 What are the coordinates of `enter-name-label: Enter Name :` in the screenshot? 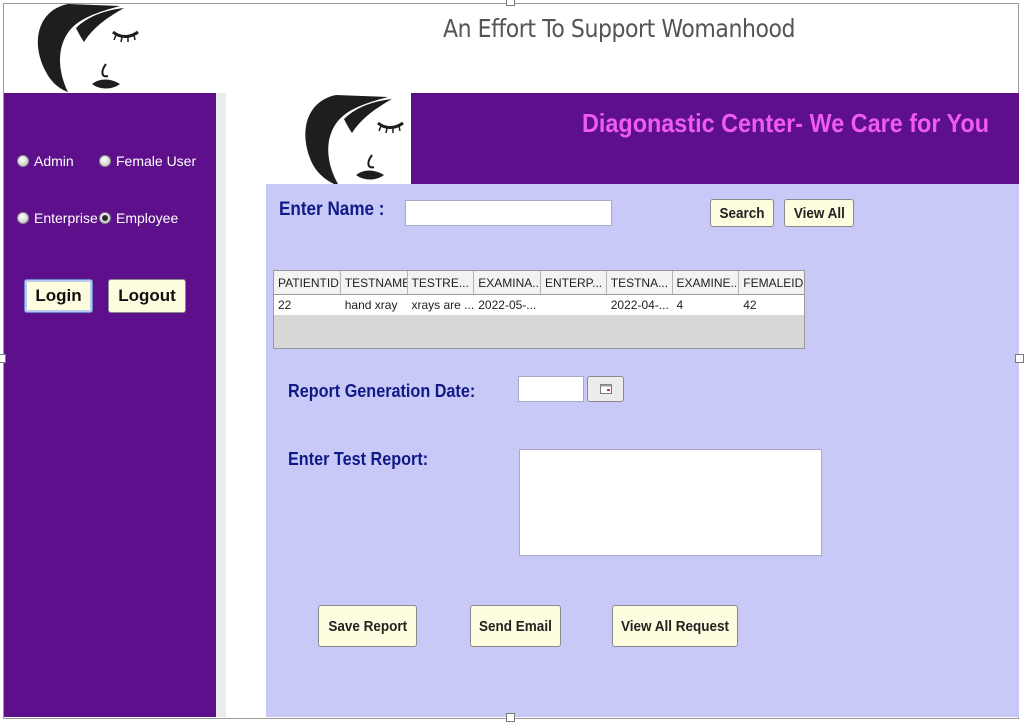 It's located at (332, 209).